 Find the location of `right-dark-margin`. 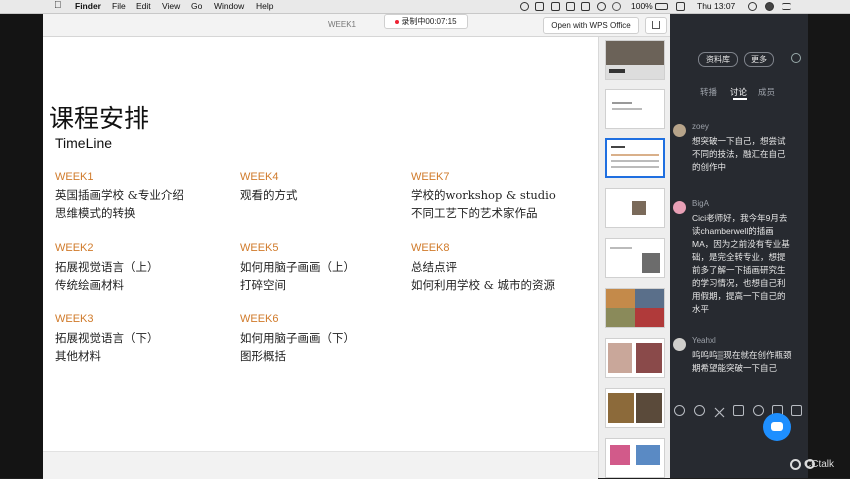

right-dark-margin is located at coordinates (827, 246).